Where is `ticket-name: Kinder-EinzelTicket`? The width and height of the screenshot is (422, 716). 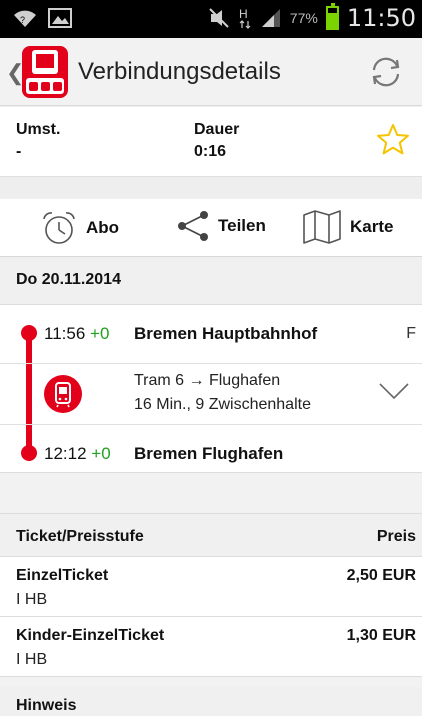 ticket-name: Kinder-EinzelTicket is located at coordinates (90, 635).